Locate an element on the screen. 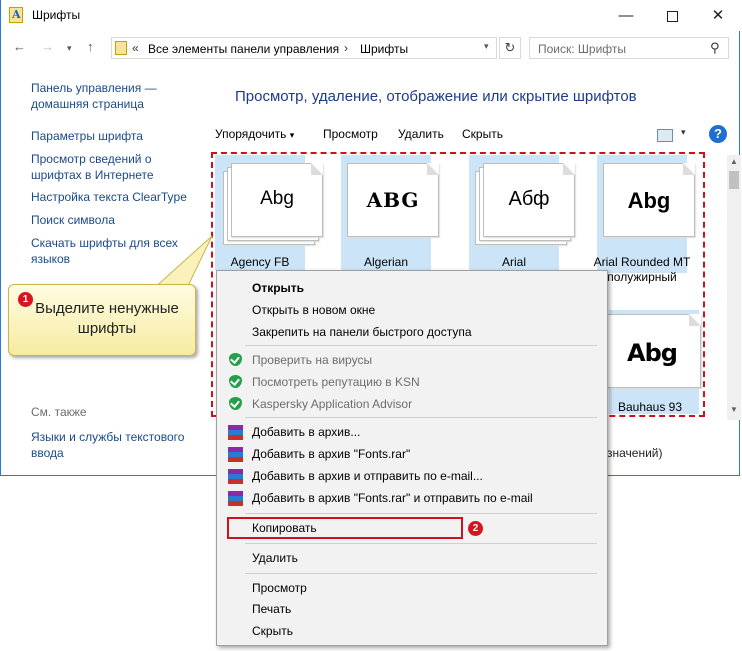 The image size is (742, 651). minimize-button: — is located at coordinates (626, 15).